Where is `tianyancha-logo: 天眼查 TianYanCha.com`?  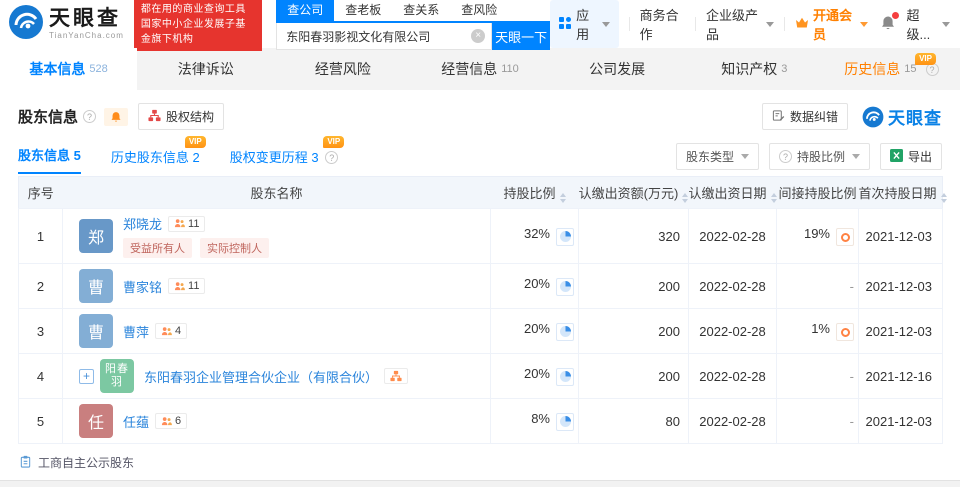 tianyancha-logo: 天眼查 TianYanCha.com is located at coordinates (66, 24).